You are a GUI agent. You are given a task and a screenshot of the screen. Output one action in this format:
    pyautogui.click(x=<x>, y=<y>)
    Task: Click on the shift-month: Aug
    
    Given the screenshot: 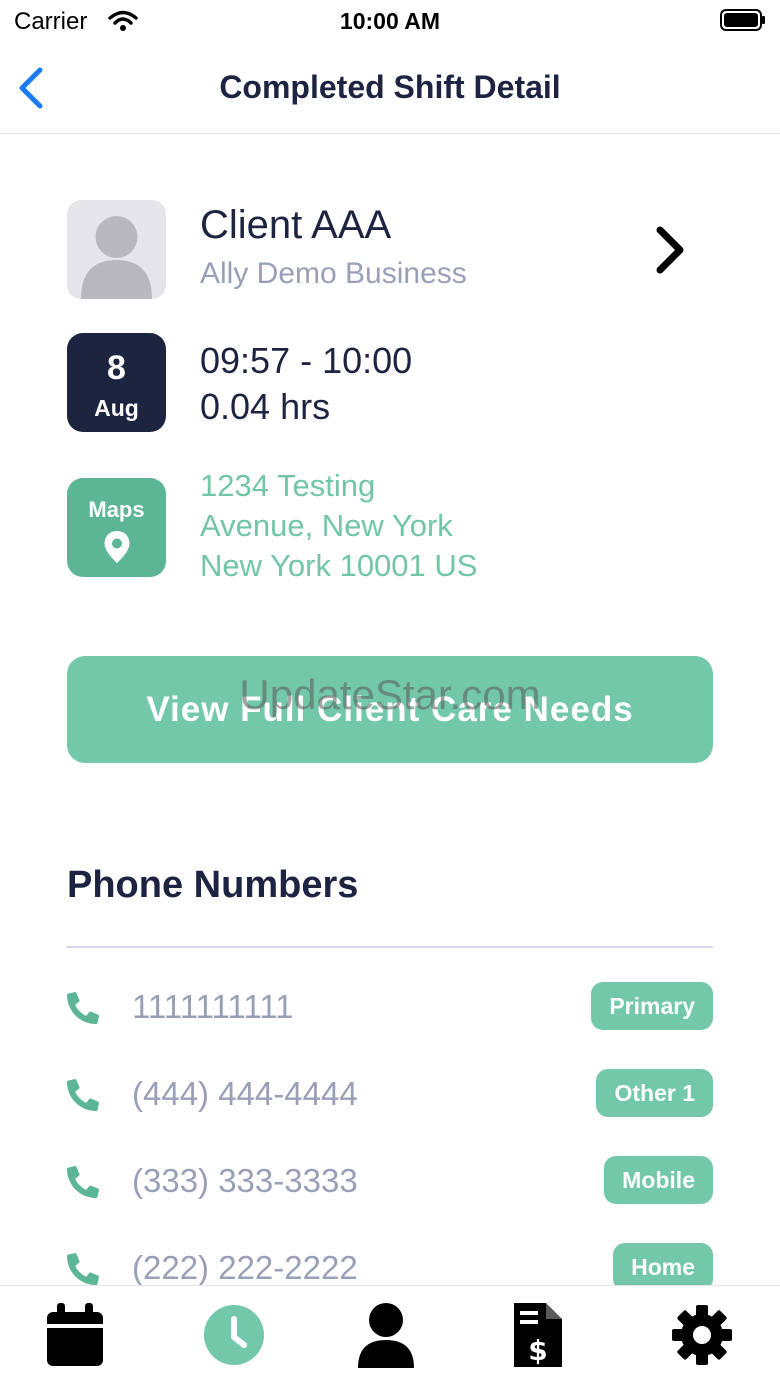 What is the action you would take?
    pyautogui.click(x=116, y=408)
    